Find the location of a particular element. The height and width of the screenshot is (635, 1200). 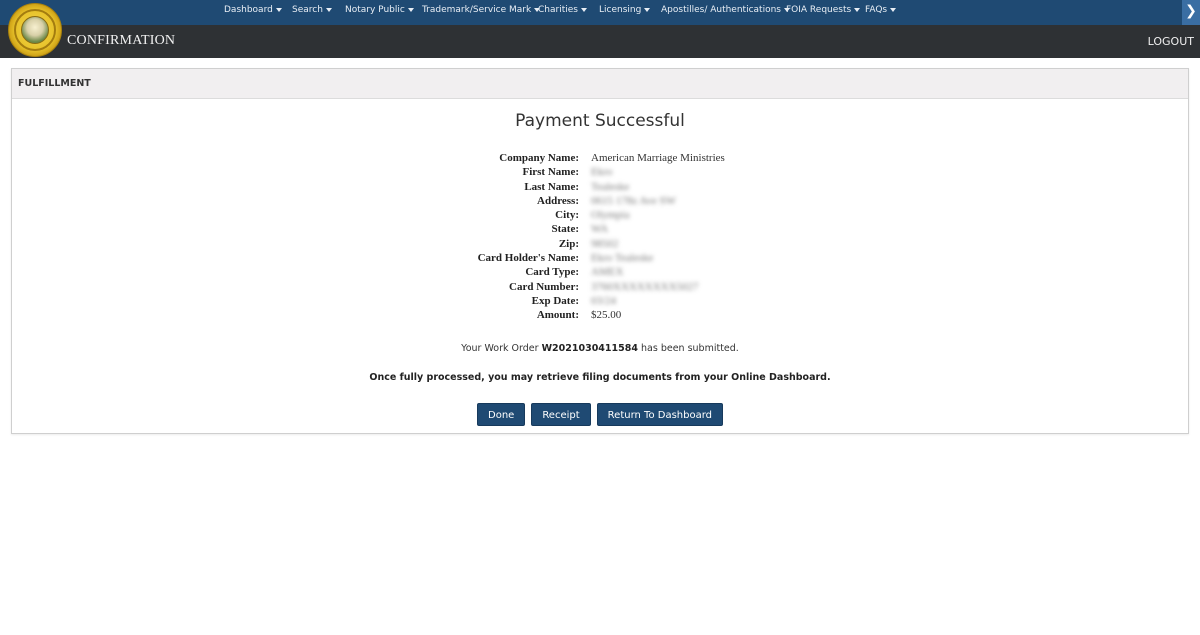

nav-item-label: Search is located at coordinates (307, 10).